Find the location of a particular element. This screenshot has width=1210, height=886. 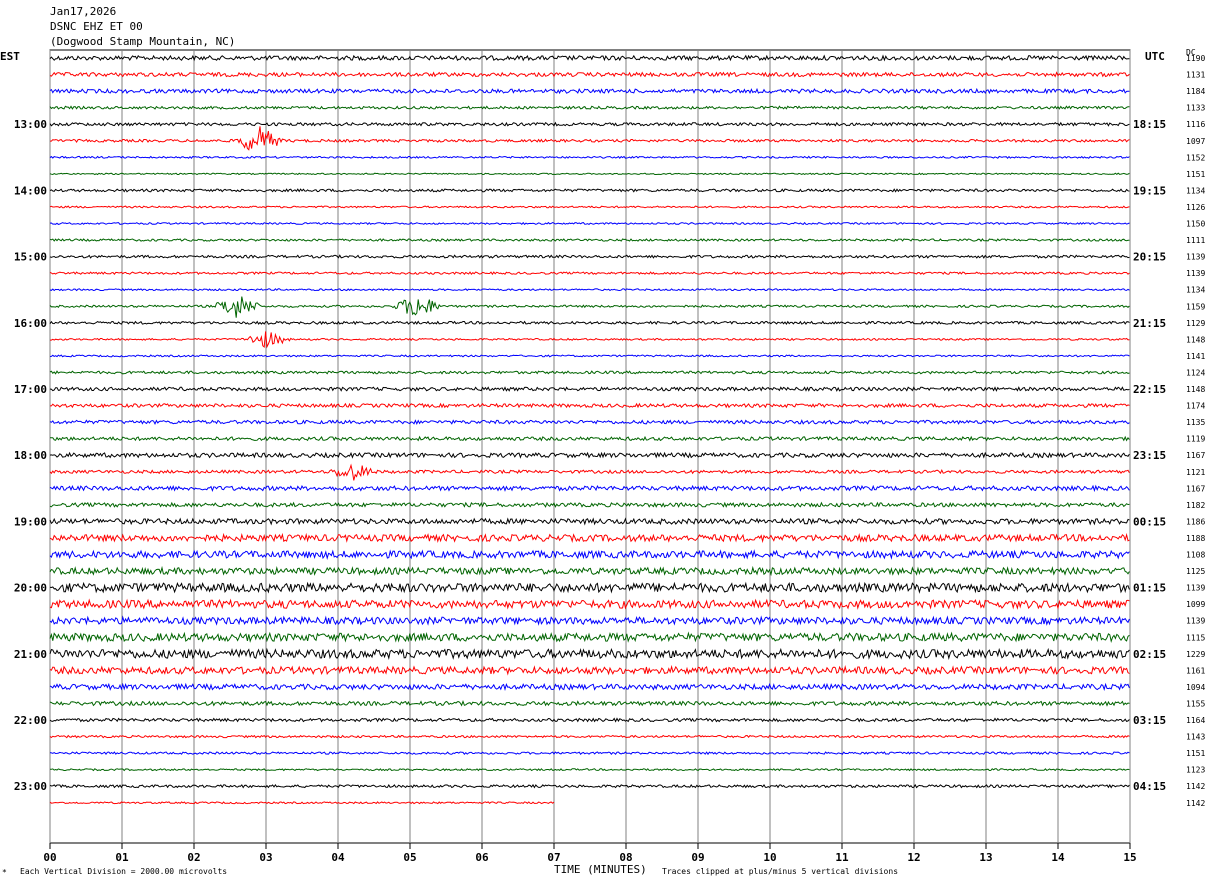

dc-offset-label: 1135 is located at coordinates (1195, 422).